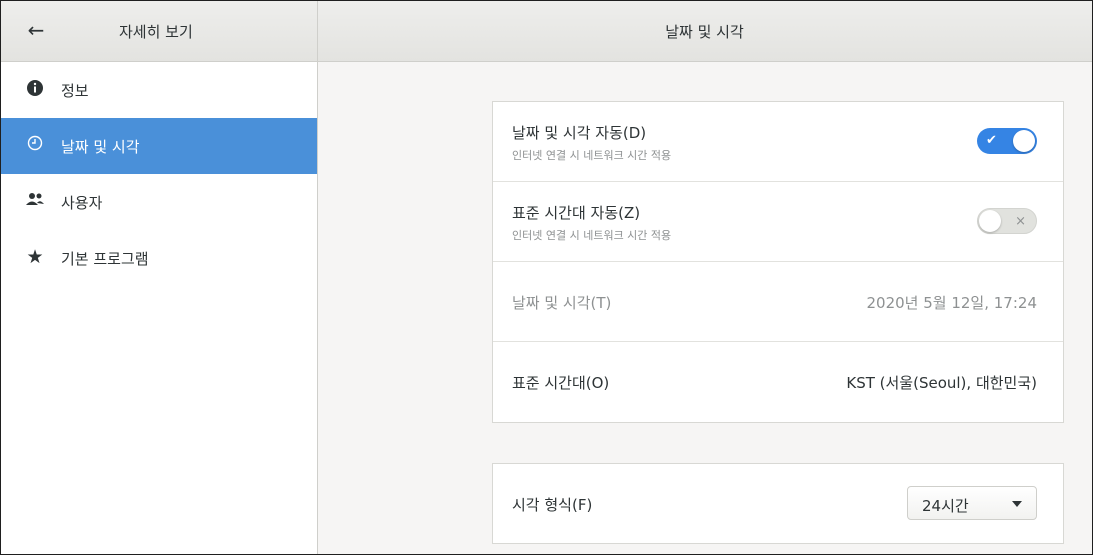 The width and height of the screenshot is (1093, 555). Describe the element at coordinates (576, 213) in the screenshot. I see `row-title: 표준 시간대 자동(Z)` at that location.